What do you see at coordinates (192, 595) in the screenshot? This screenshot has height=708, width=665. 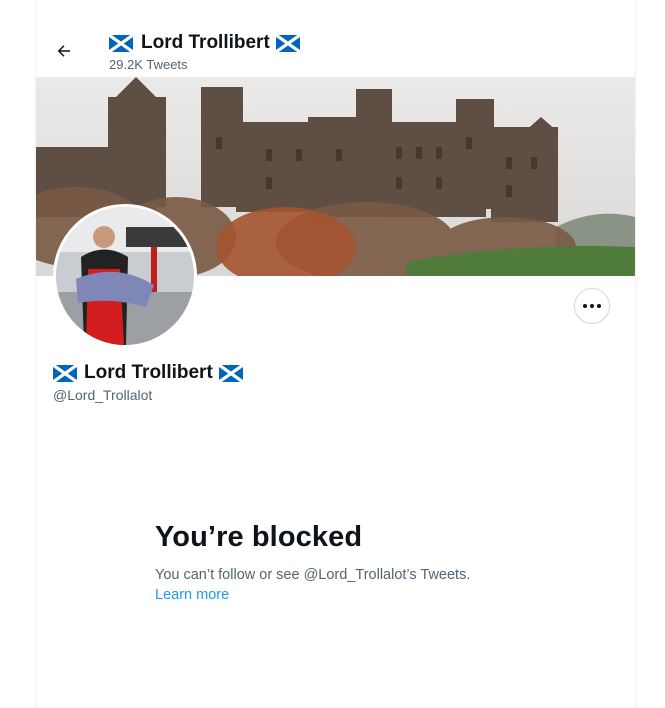 I see `learn-more-link: Learn more` at bounding box center [192, 595].